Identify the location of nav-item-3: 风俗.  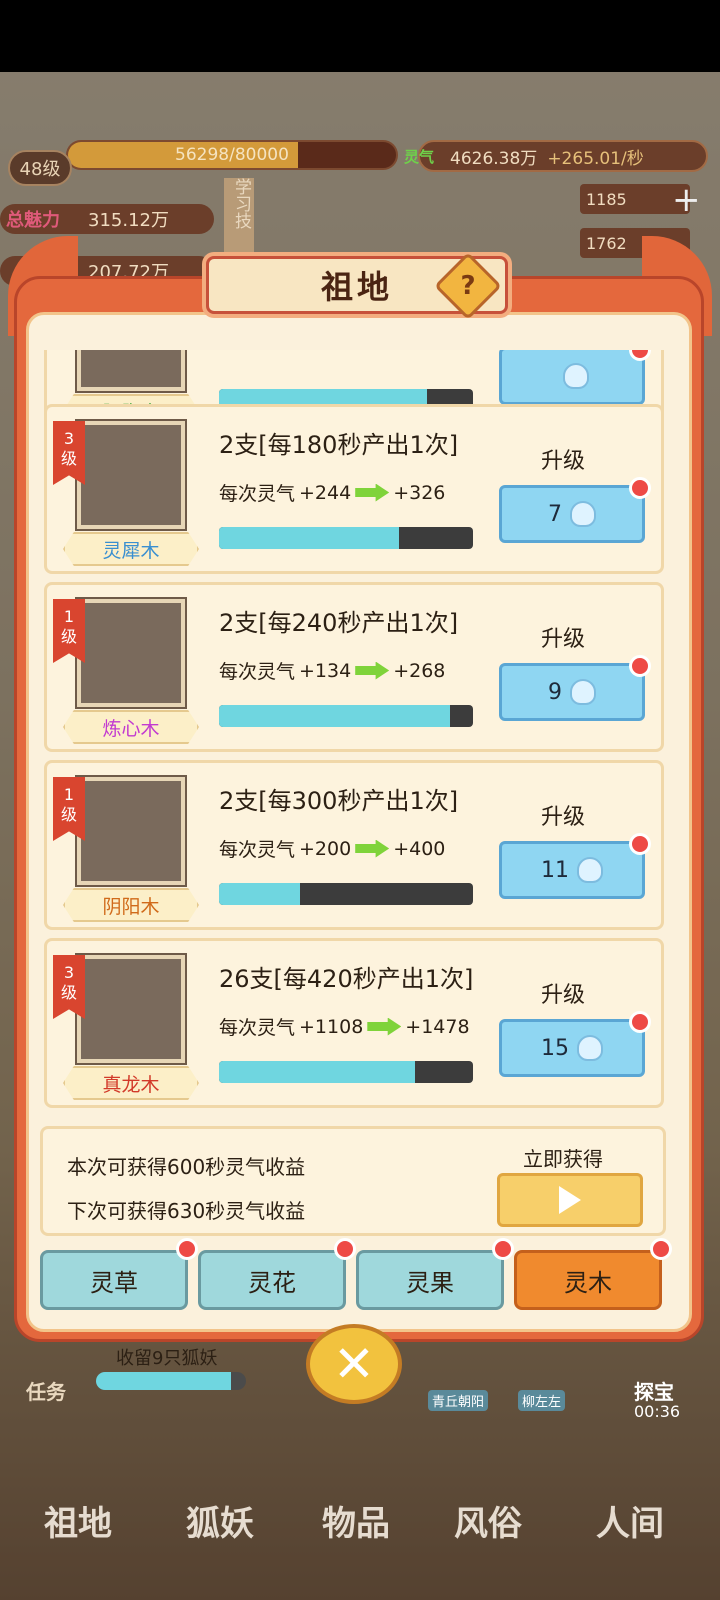
(488, 1520).